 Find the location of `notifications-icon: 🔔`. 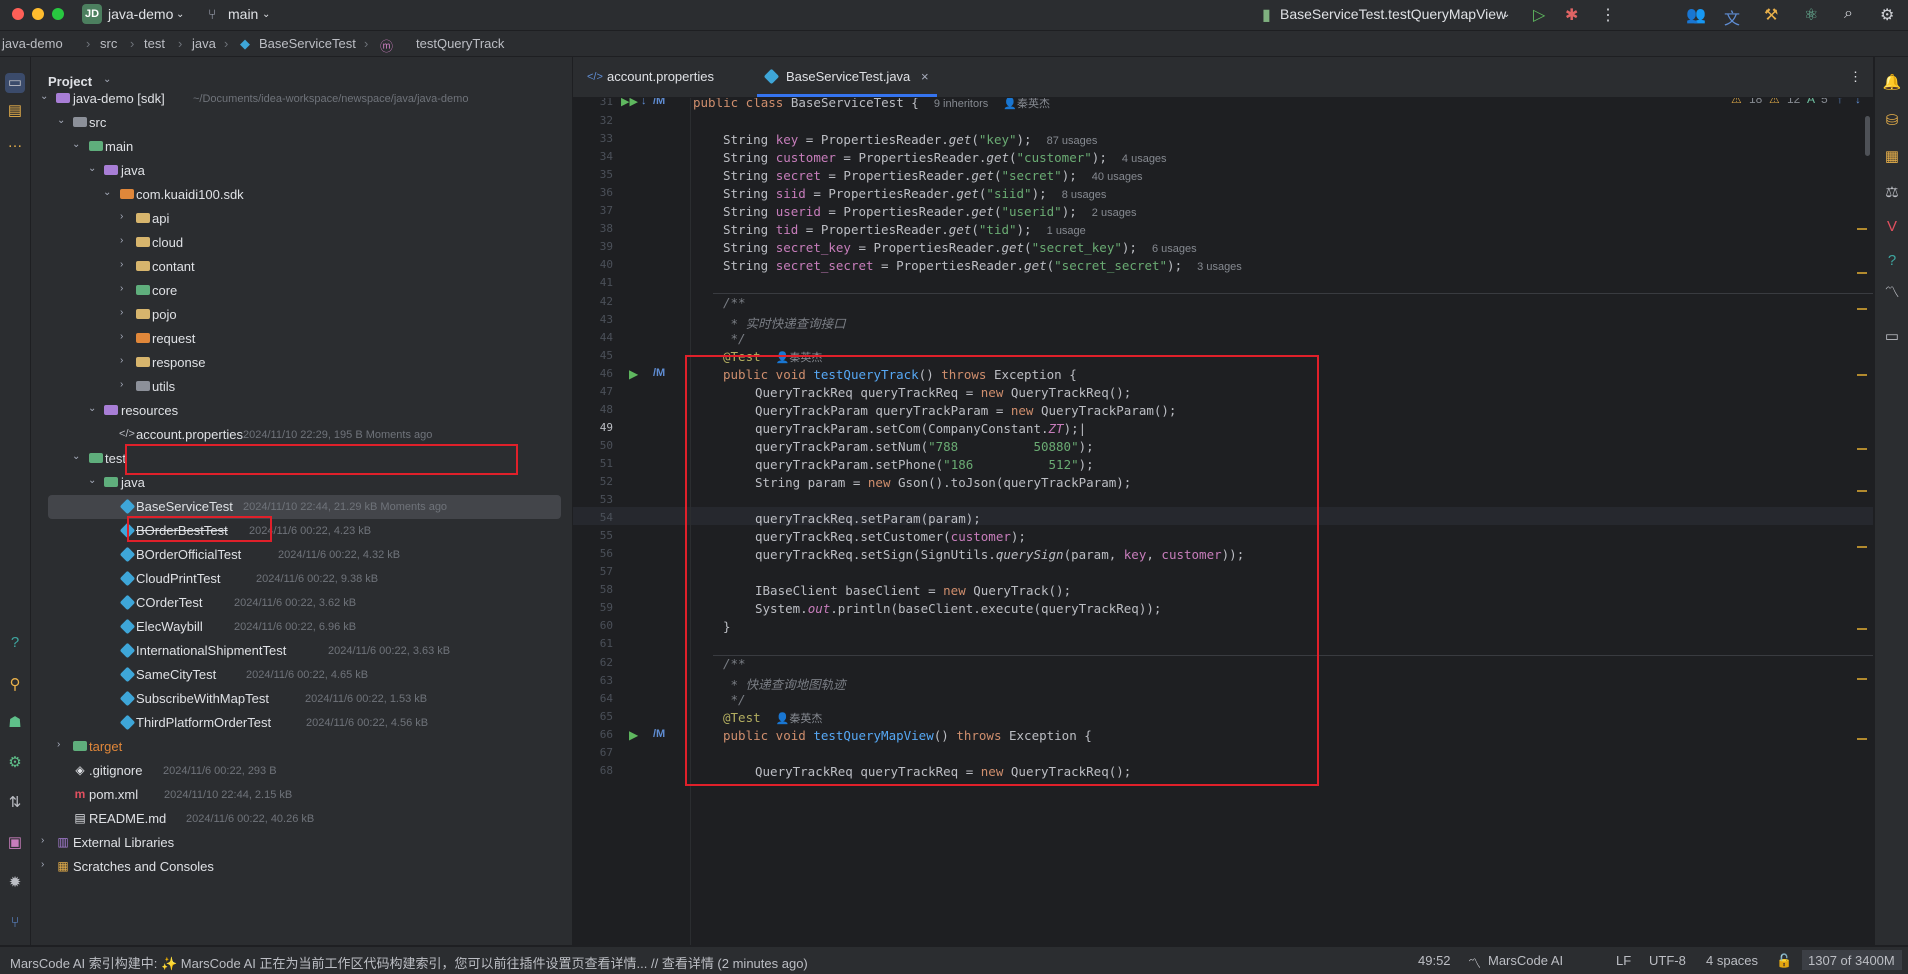

notifications-icon: 🔔 is located at coordinates (1892, 83).